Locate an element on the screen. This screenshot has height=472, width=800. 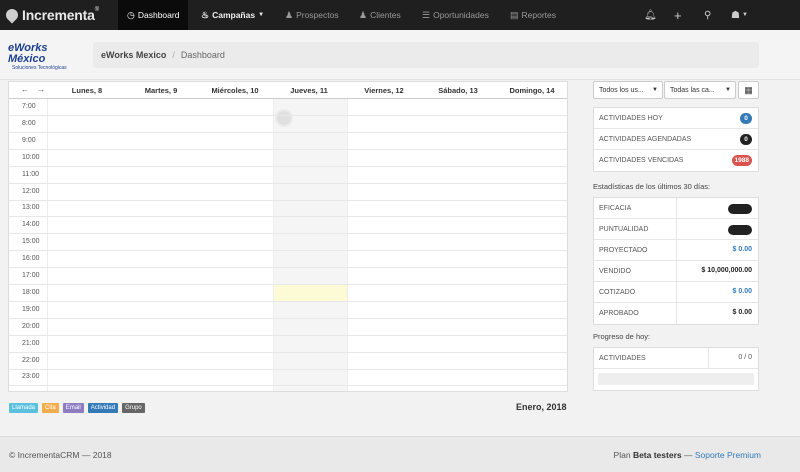
activity-count-row: ACTIVIDADES HOY 0 is located at coordinates (676, 118).